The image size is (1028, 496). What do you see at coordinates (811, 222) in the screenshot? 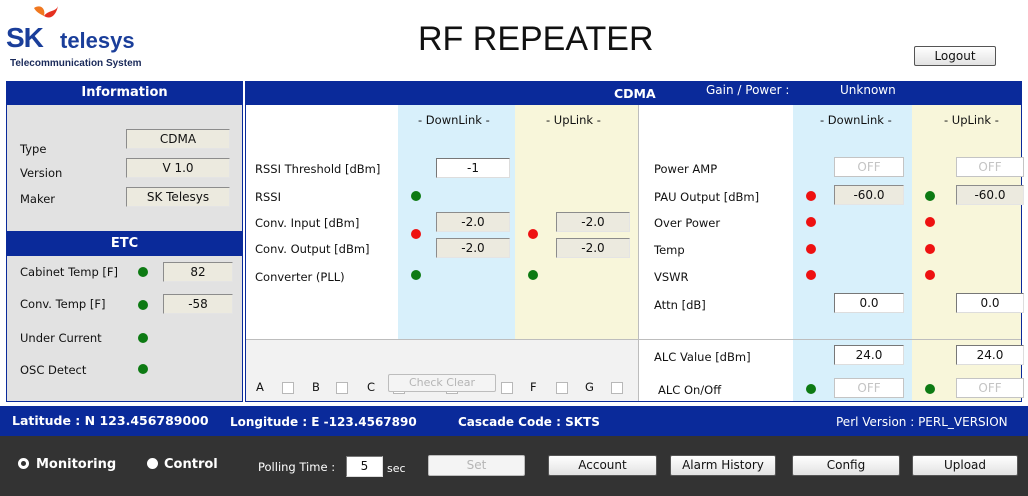
I see `over-power-downlink-alarm-icon` at bounding box center [811, 222].